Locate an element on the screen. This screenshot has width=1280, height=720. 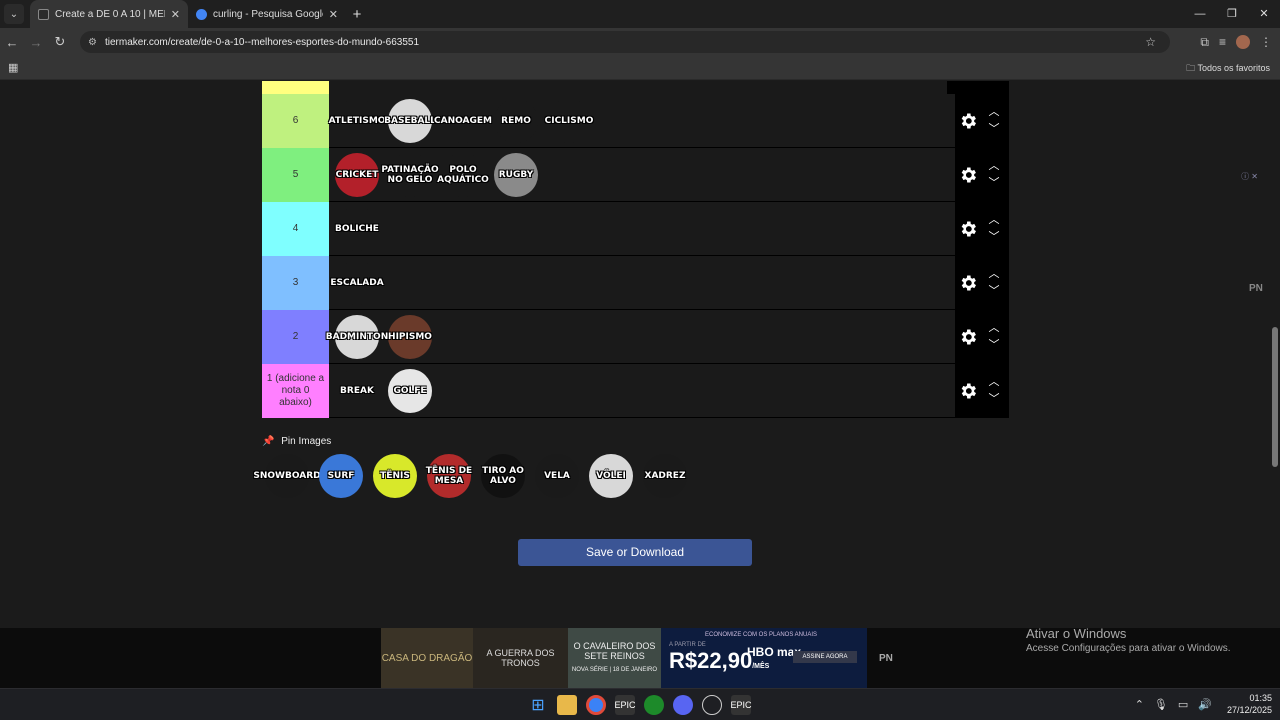
clock: 01:35 27/12/2025 is located at coordinates (1249, 704).